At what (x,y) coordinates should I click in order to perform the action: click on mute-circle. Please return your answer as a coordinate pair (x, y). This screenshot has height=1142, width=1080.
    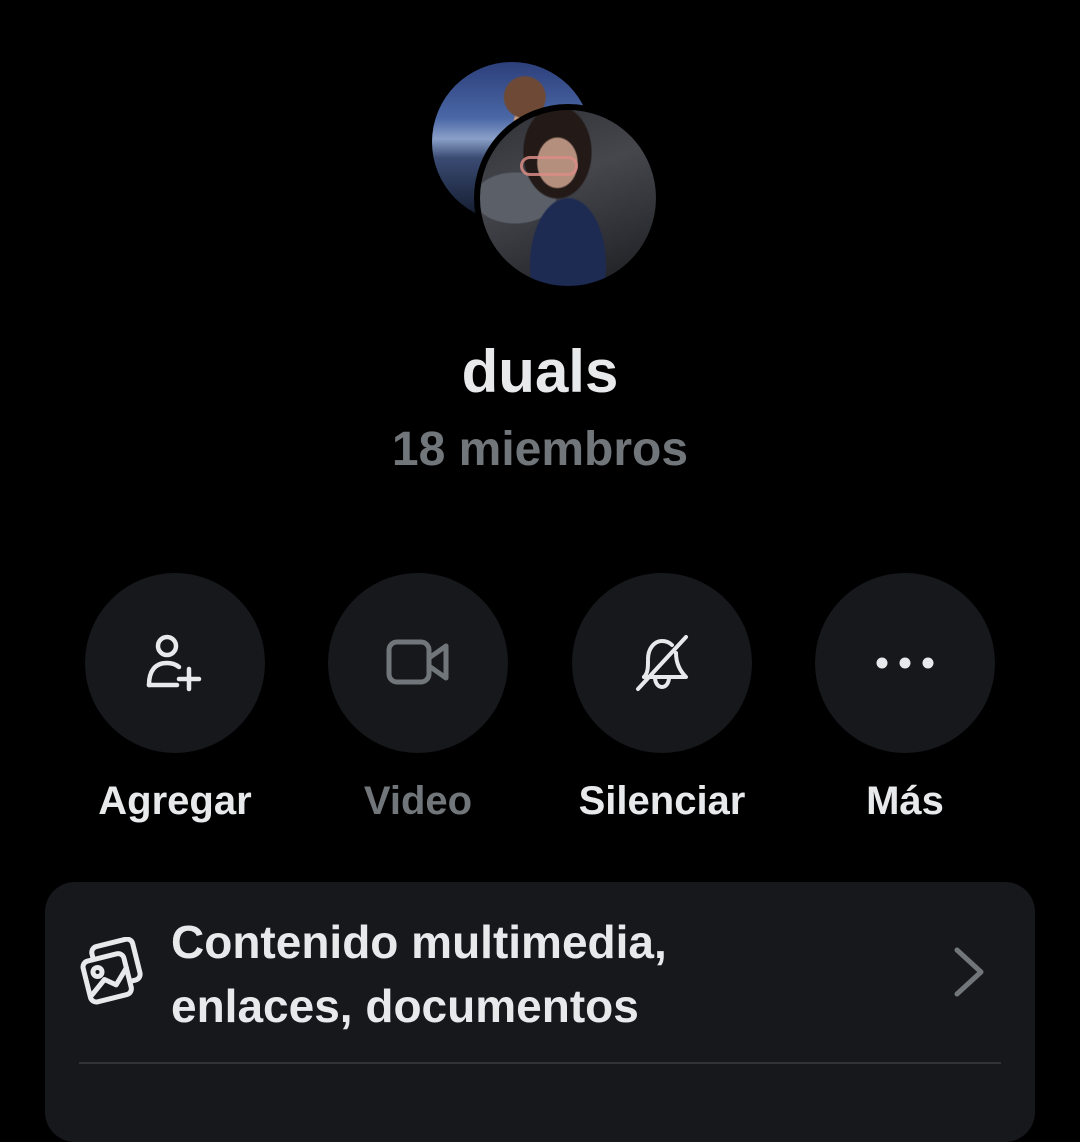
    Looking at the image, I should click on (662, 663).